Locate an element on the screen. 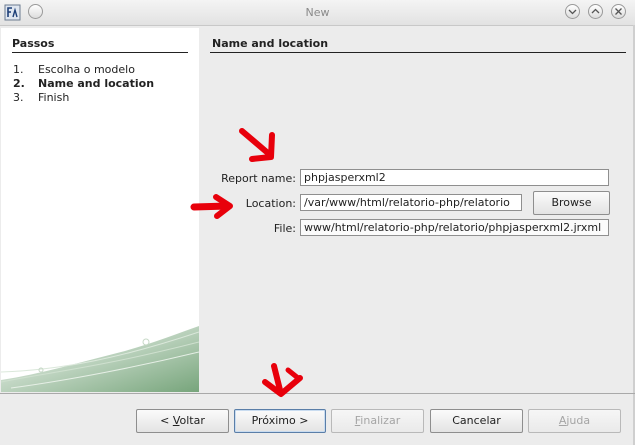 This screenshot has width=635, height=445. annotation-arrow-right-icon is located at coordinates (211, 206).